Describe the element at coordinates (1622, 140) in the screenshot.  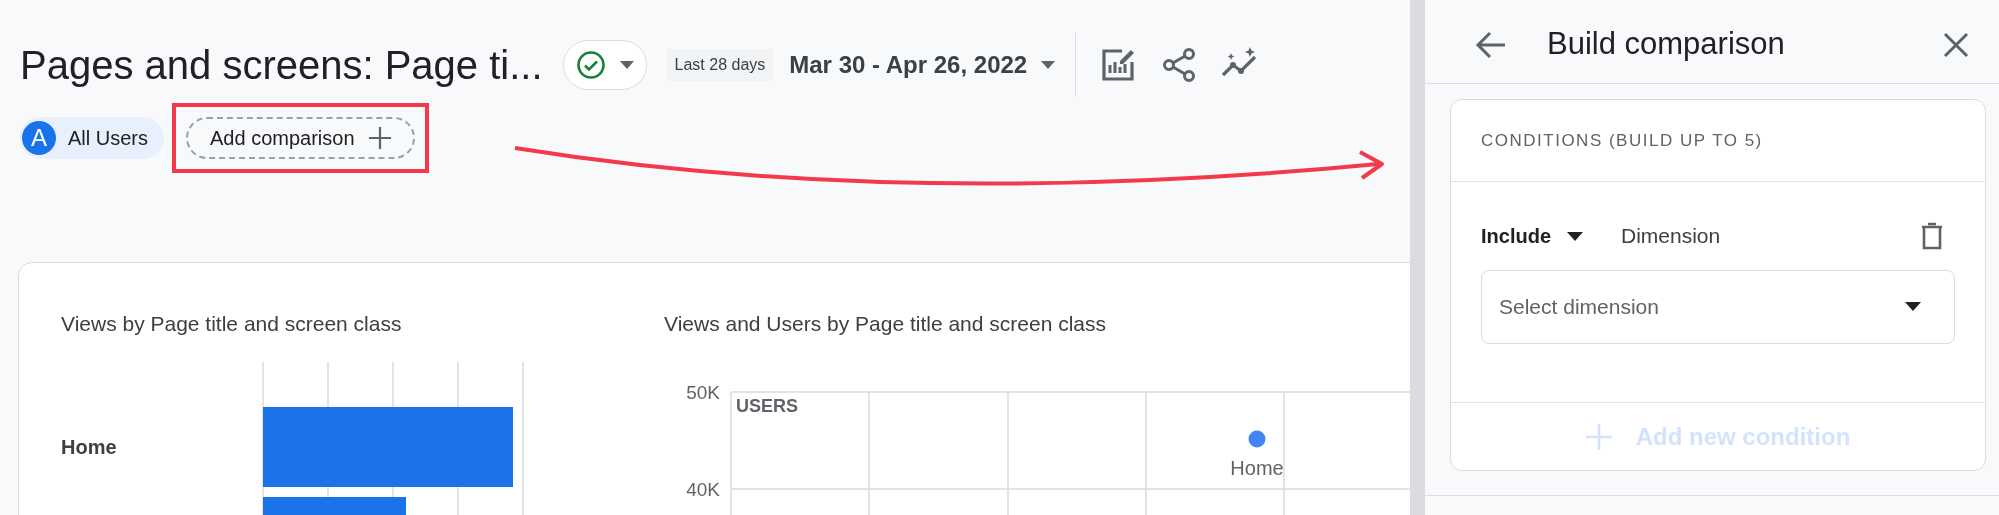
I see `section-heading: CONDITIONS (BUILD UP TO 5)` at that location.